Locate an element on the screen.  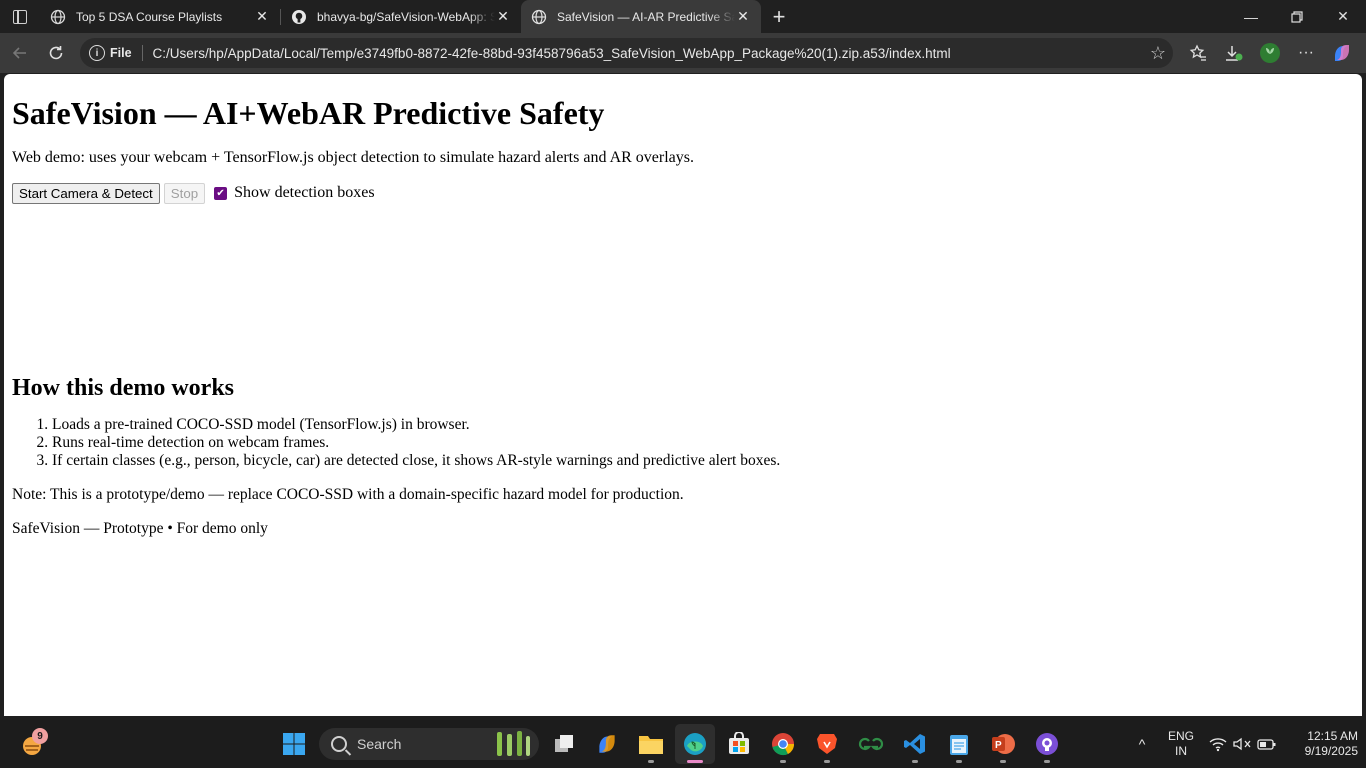
info-icon: i is located at coordinates (97, 53).